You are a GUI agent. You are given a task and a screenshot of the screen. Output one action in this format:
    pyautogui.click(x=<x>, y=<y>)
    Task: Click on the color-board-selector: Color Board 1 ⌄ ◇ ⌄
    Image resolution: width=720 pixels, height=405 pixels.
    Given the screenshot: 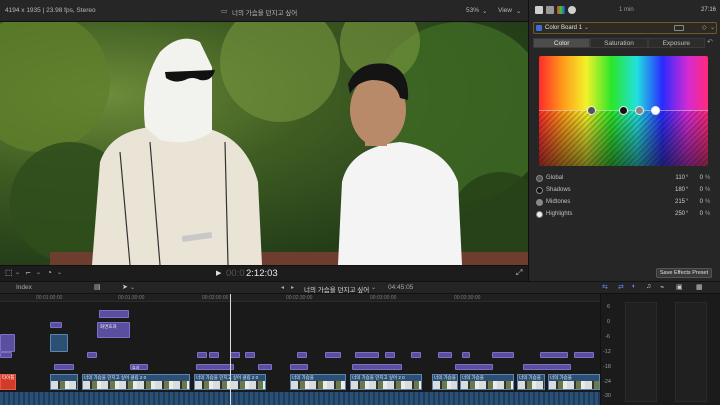 What is the action you would take?
    pyautogui.click(x=625, y=28)
    